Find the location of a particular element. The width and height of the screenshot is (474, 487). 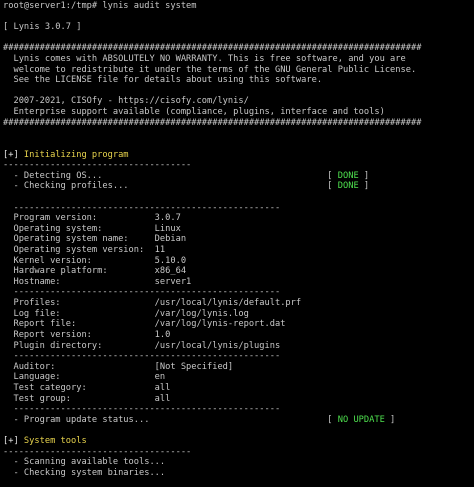

info-auditor: Auditor: [Not Specified] is located at coordinates (118, 366).